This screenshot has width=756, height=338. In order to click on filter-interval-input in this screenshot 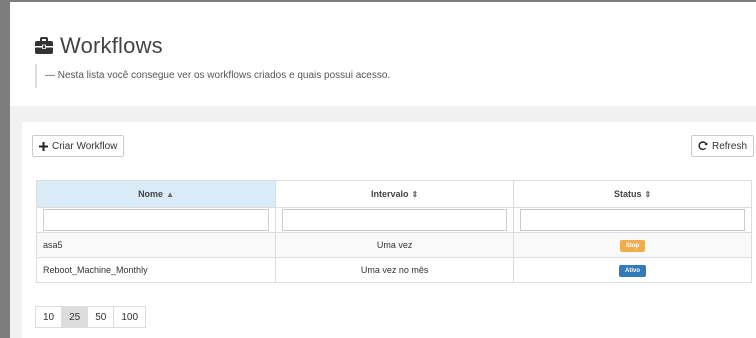, I will do `click(395, 220)`.